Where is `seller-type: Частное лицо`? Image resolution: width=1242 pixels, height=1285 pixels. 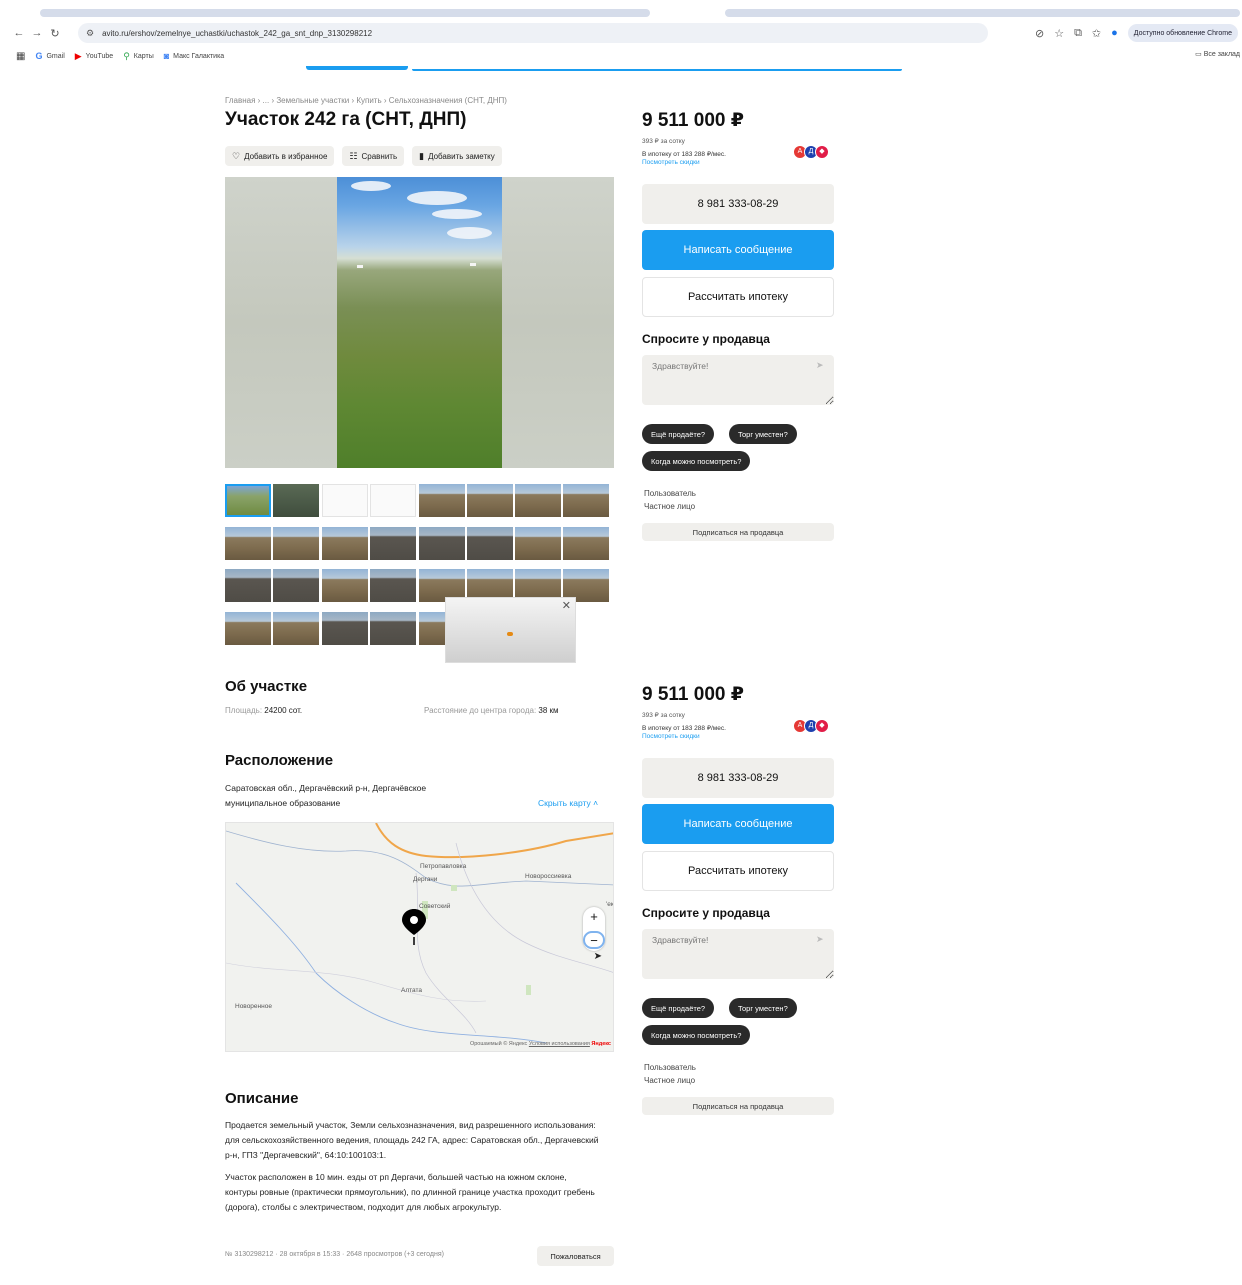 seller-type: Частное лицо is located at coordinates (670, 1080).